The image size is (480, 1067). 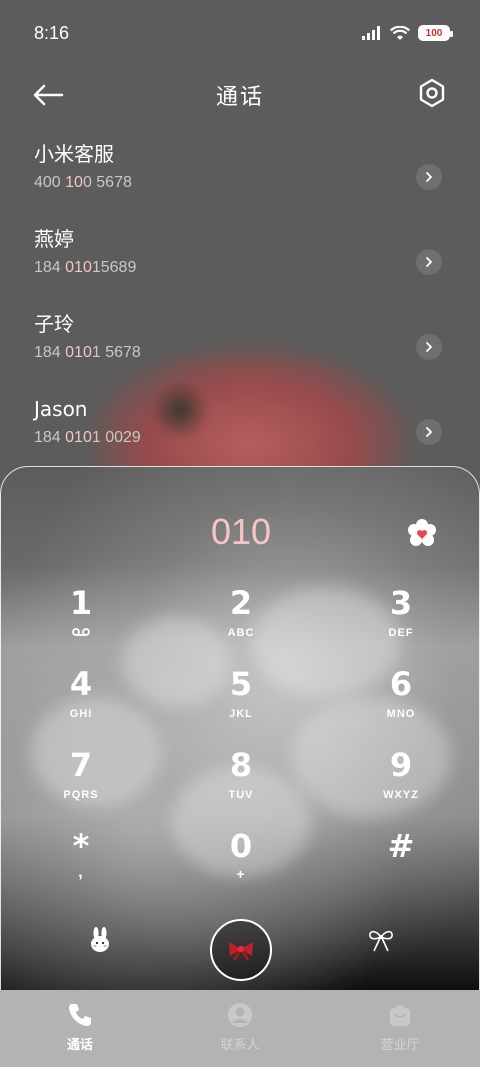 I want to click on call-item: 子玲 184 0101 5678, so click(x=240, y=352).